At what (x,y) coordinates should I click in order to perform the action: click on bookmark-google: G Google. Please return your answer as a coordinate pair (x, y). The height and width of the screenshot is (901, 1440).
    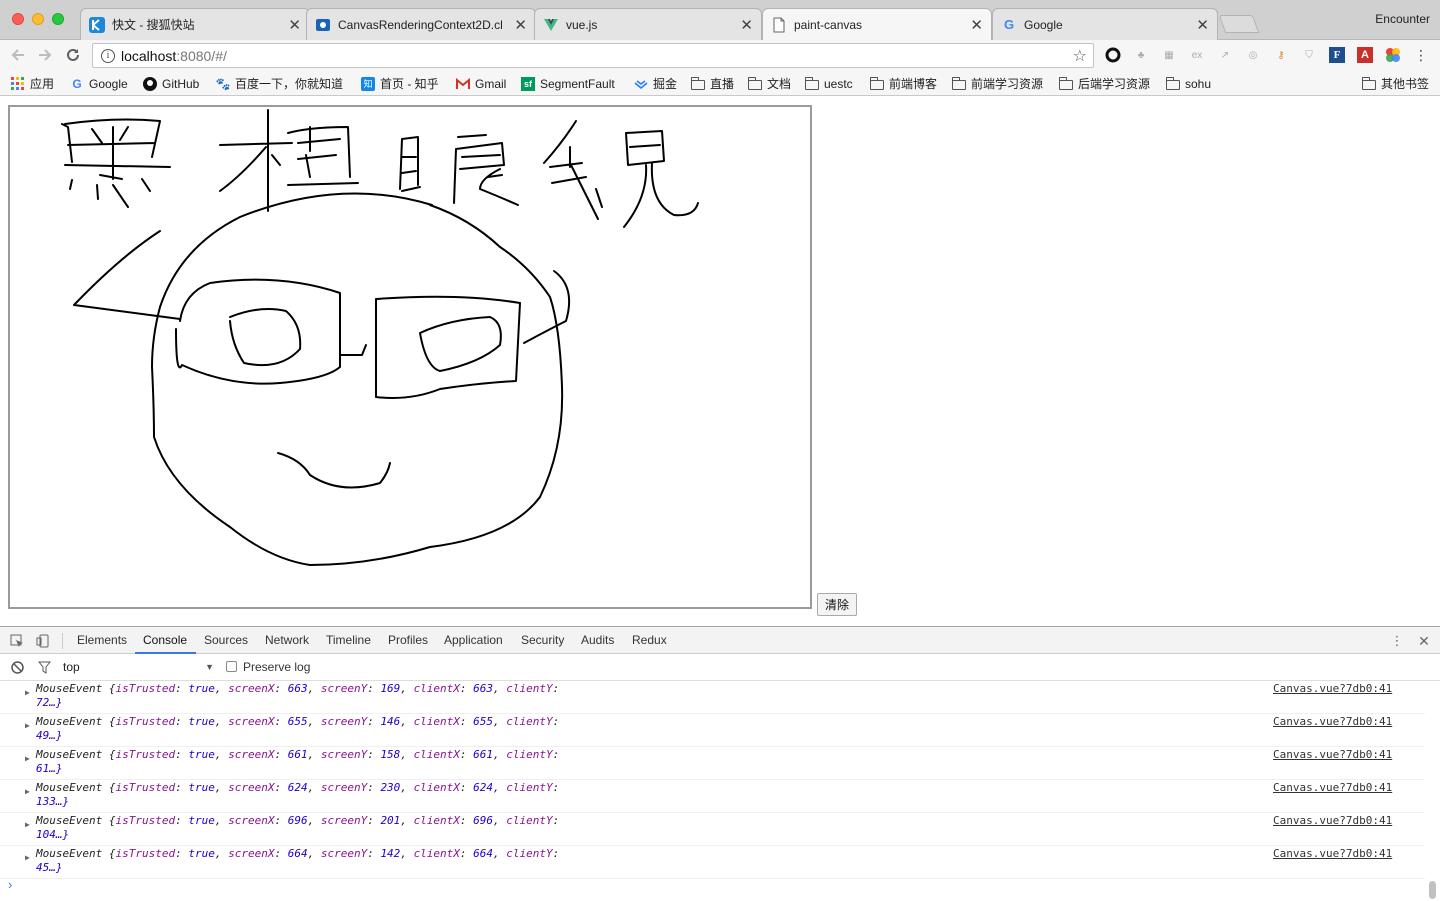
    Looking at the image, I should click on (98, 83).